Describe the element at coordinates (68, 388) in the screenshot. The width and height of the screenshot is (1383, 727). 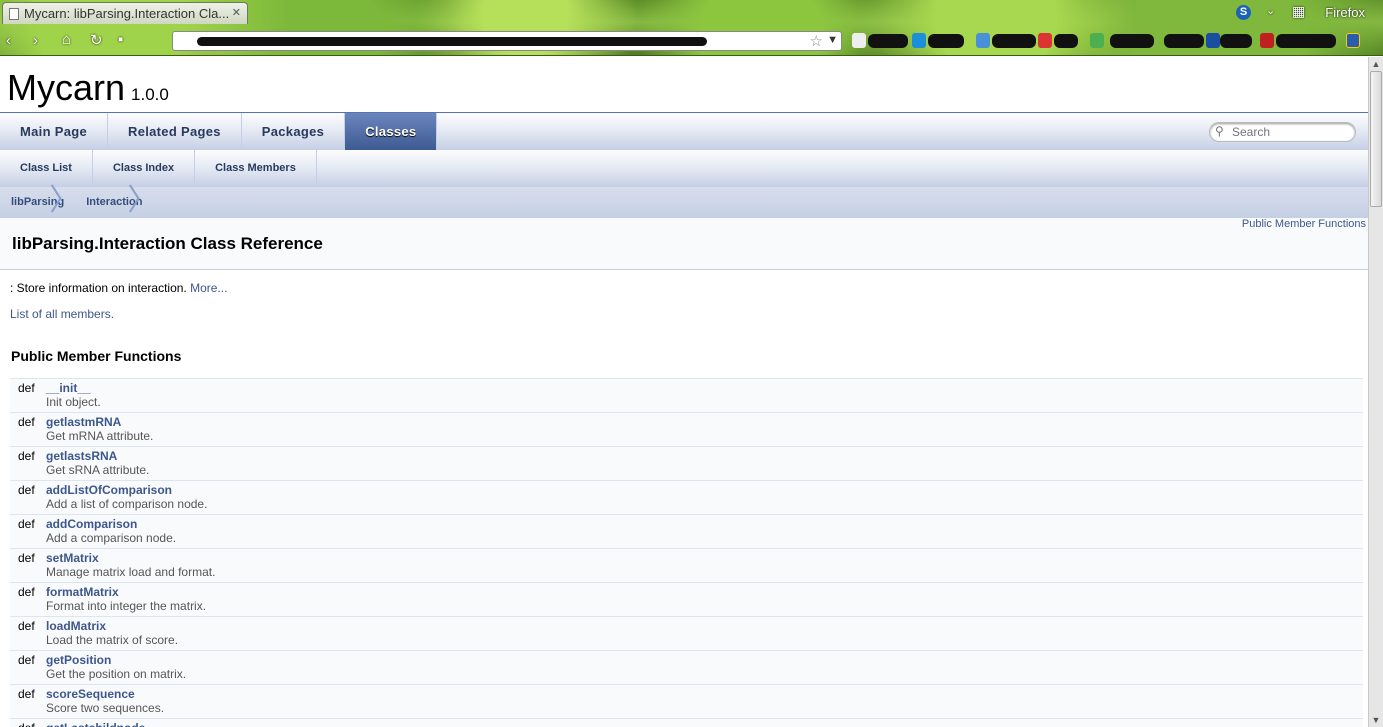
I see `member-link: __init__` at that location.